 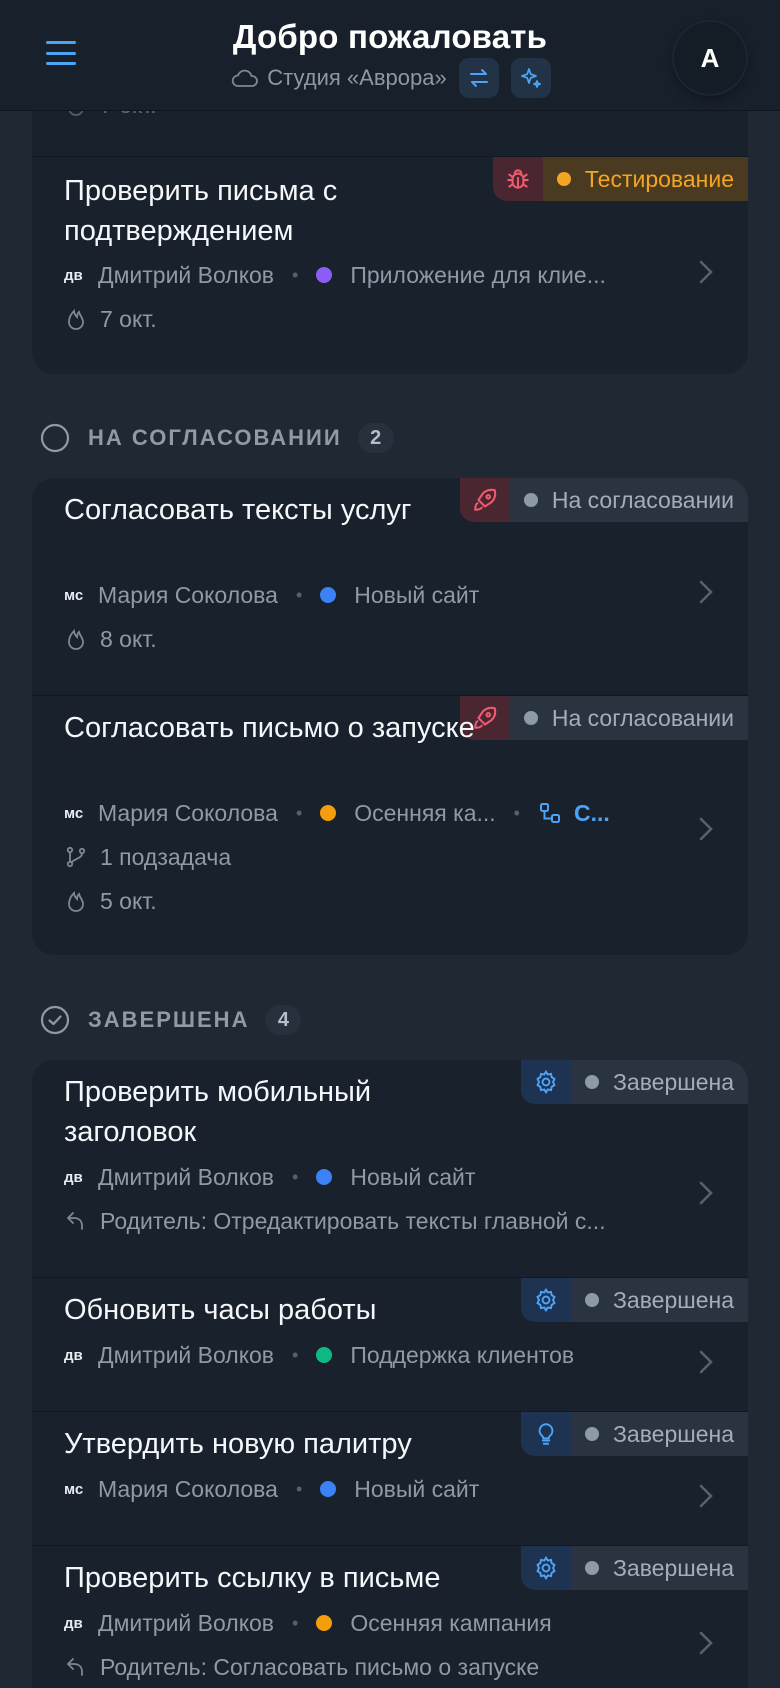 What do you see at coordinates (375, 438) in the screenshot?
I see `section-count: 2` at bounding box center [375, 438].